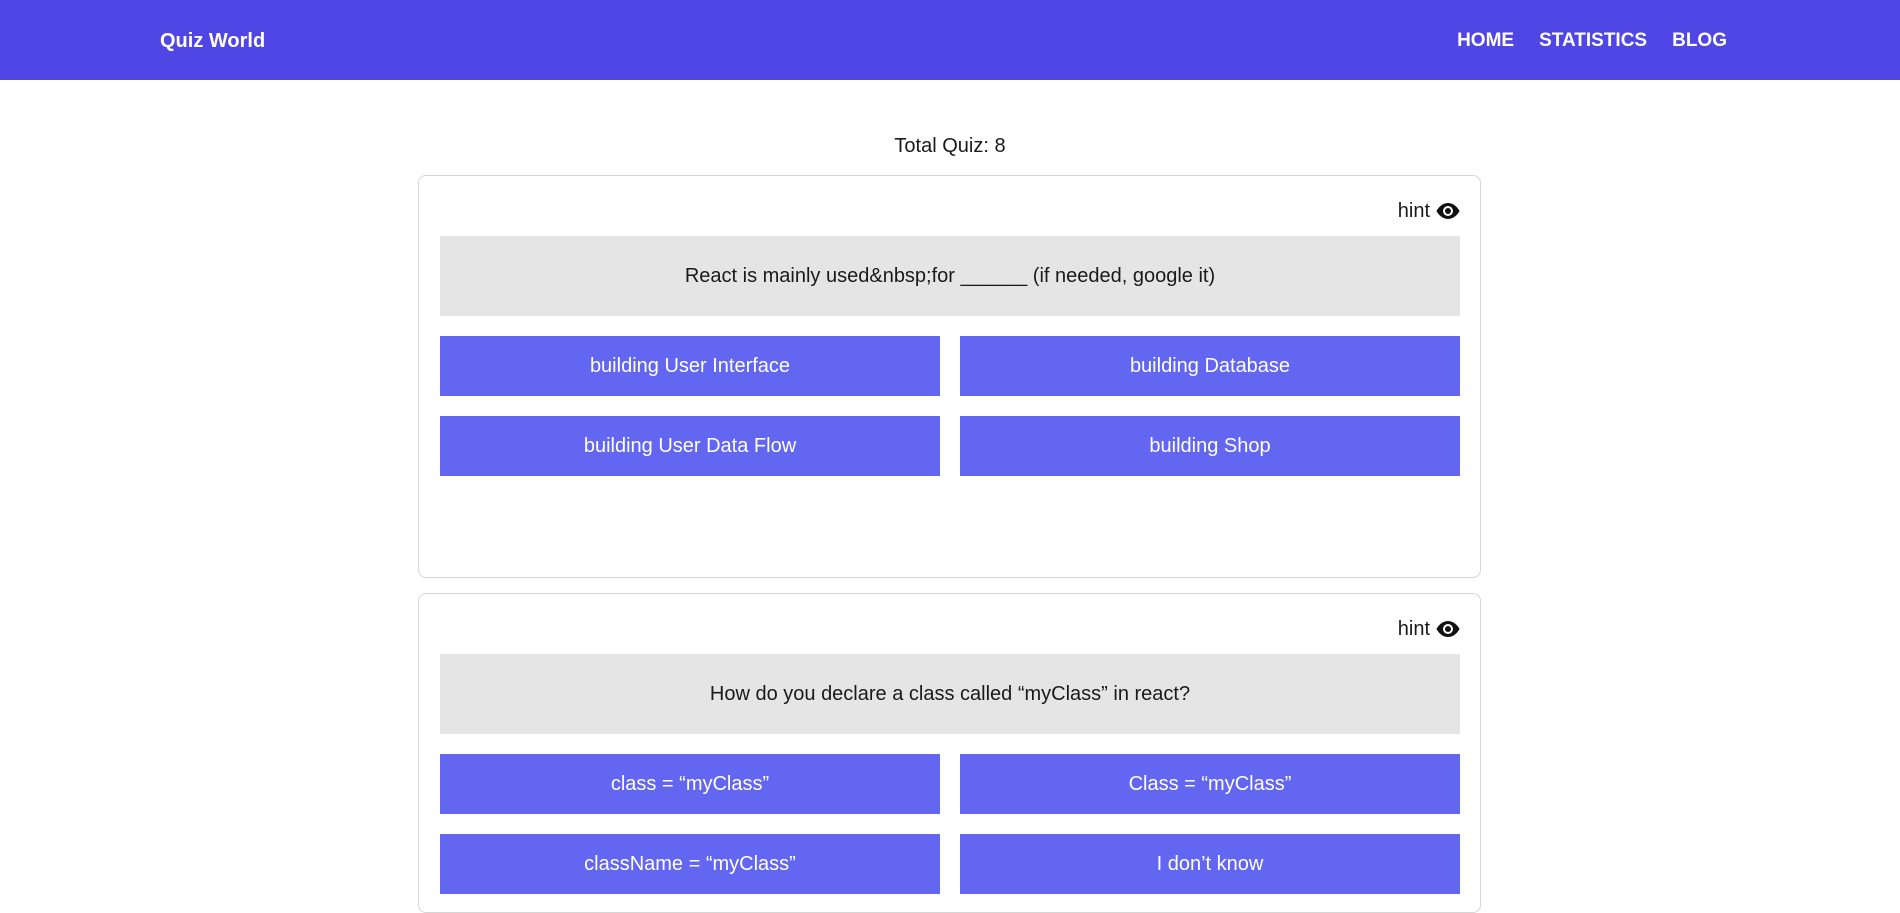 The image size is (1900, 913). What do you see at coordinates (212, 41) in the screenshot?
I see `brand-logo-text: Quiz World` at bounding box center [212, 41].